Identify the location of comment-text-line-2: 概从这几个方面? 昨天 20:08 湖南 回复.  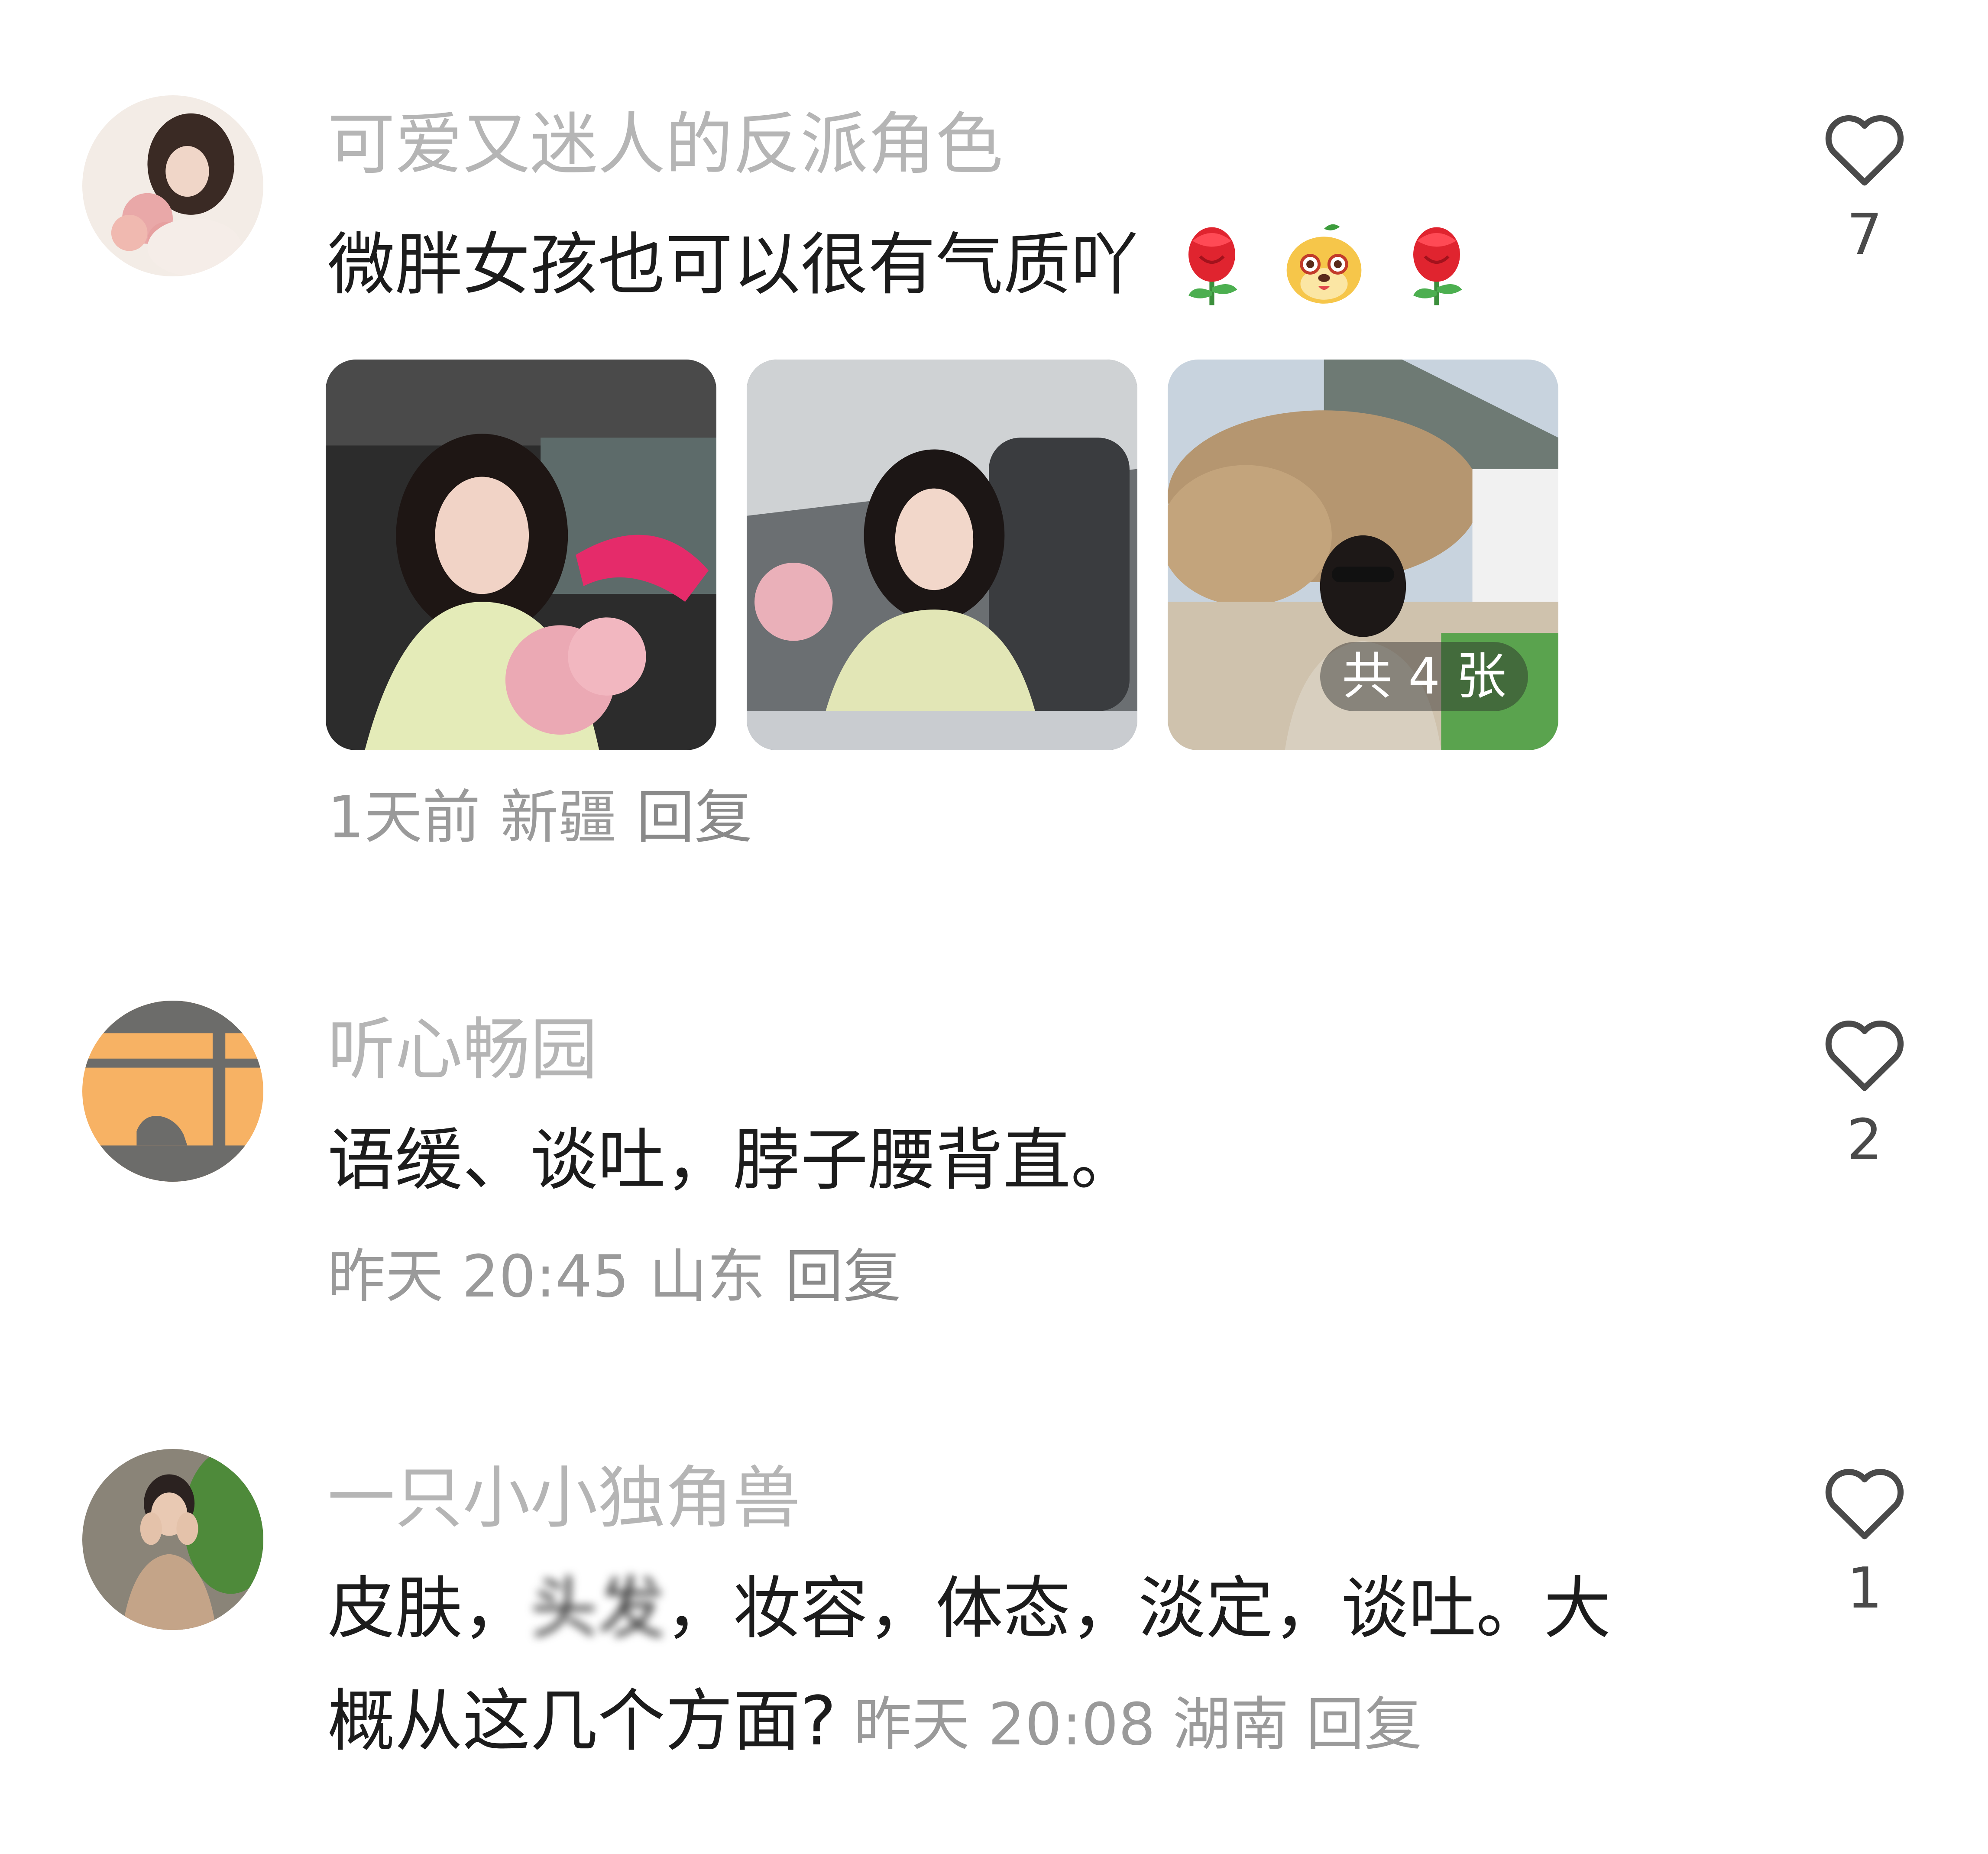
(883, 1721).